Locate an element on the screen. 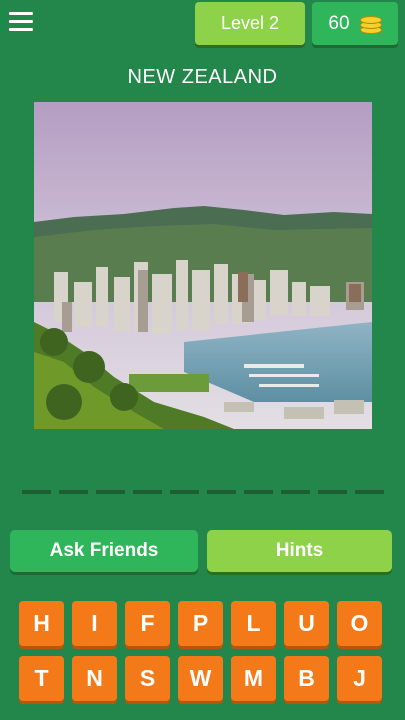 This screenshot has height=720, width=405. coins-icon is located at coordinates (370, 24).